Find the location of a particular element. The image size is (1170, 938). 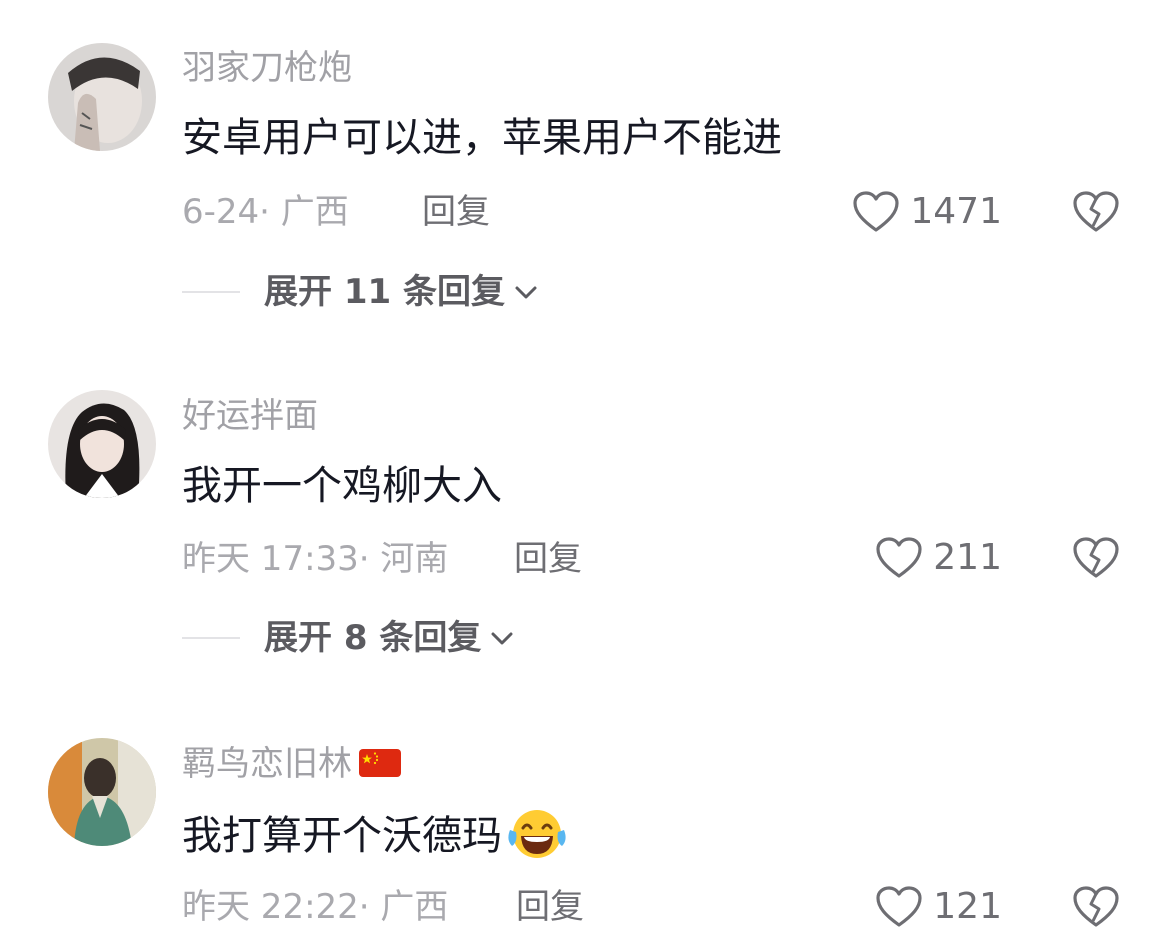

comment-text-content: 我打算开个沃德玛 is located at coordinates (342, 836).